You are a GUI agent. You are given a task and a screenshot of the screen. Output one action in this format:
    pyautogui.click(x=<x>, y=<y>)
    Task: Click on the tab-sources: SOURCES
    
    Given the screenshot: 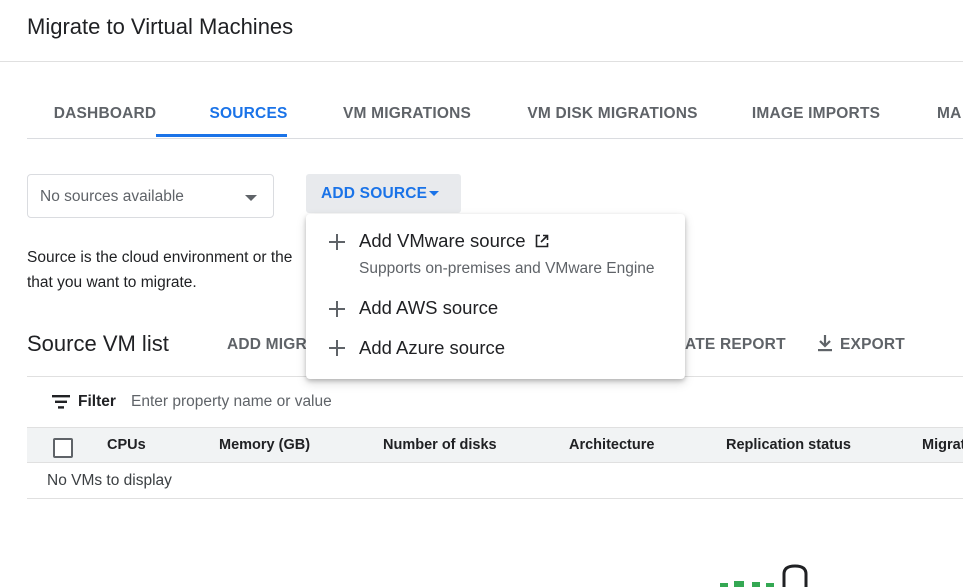 What is the action you would take?
    pyautogui.click(x=248, y=114)
    